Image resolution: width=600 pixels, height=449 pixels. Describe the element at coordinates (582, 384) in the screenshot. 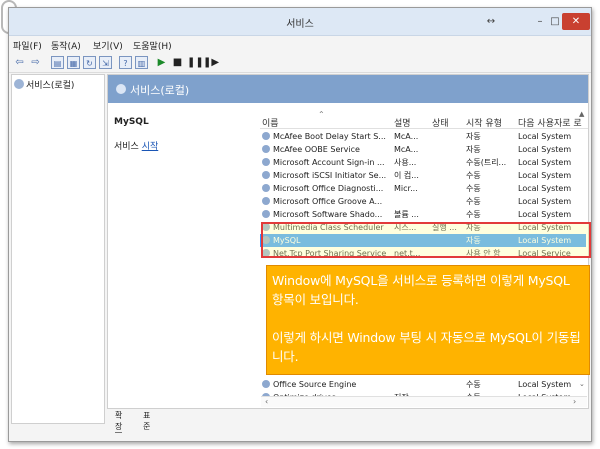

I see `scroll-down-icon: ⌄` at that location.